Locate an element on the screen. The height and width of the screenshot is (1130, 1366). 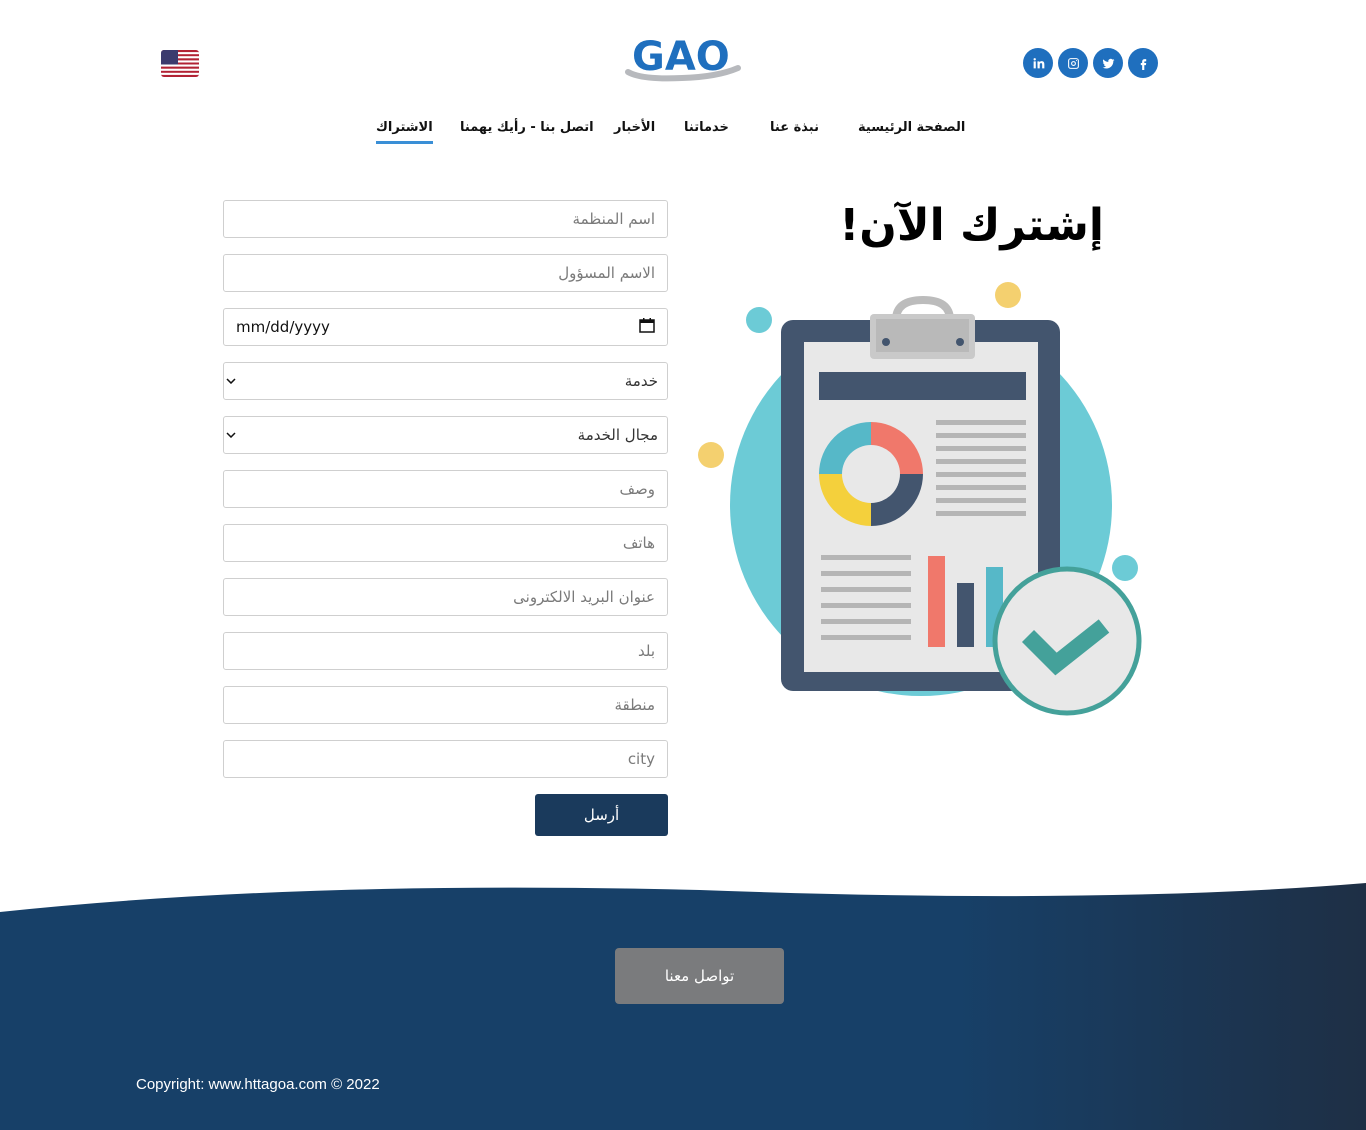
responsible-name-field is located at coordinates (445, 273).